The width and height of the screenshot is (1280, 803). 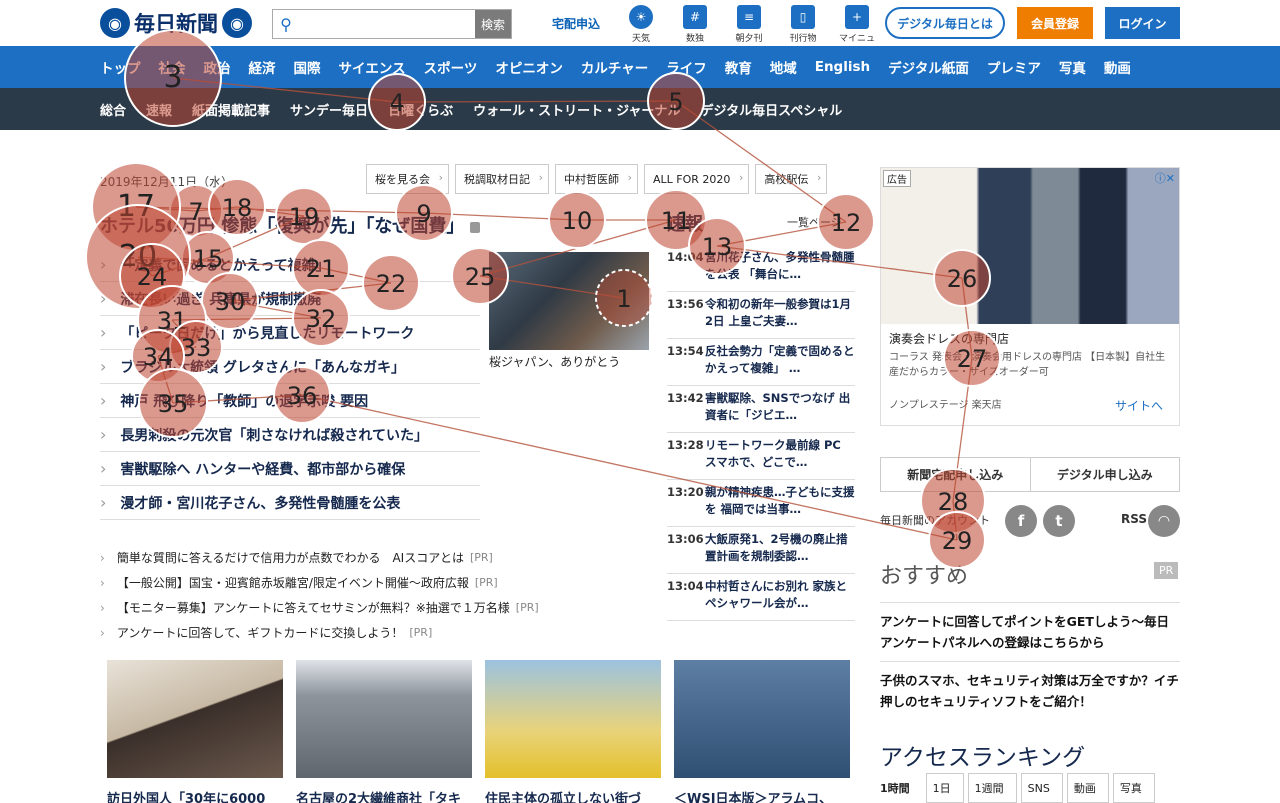 I want to click on thumb-card: 名古屋の2大繊維商社「タキ, so click(x=384, y=731).